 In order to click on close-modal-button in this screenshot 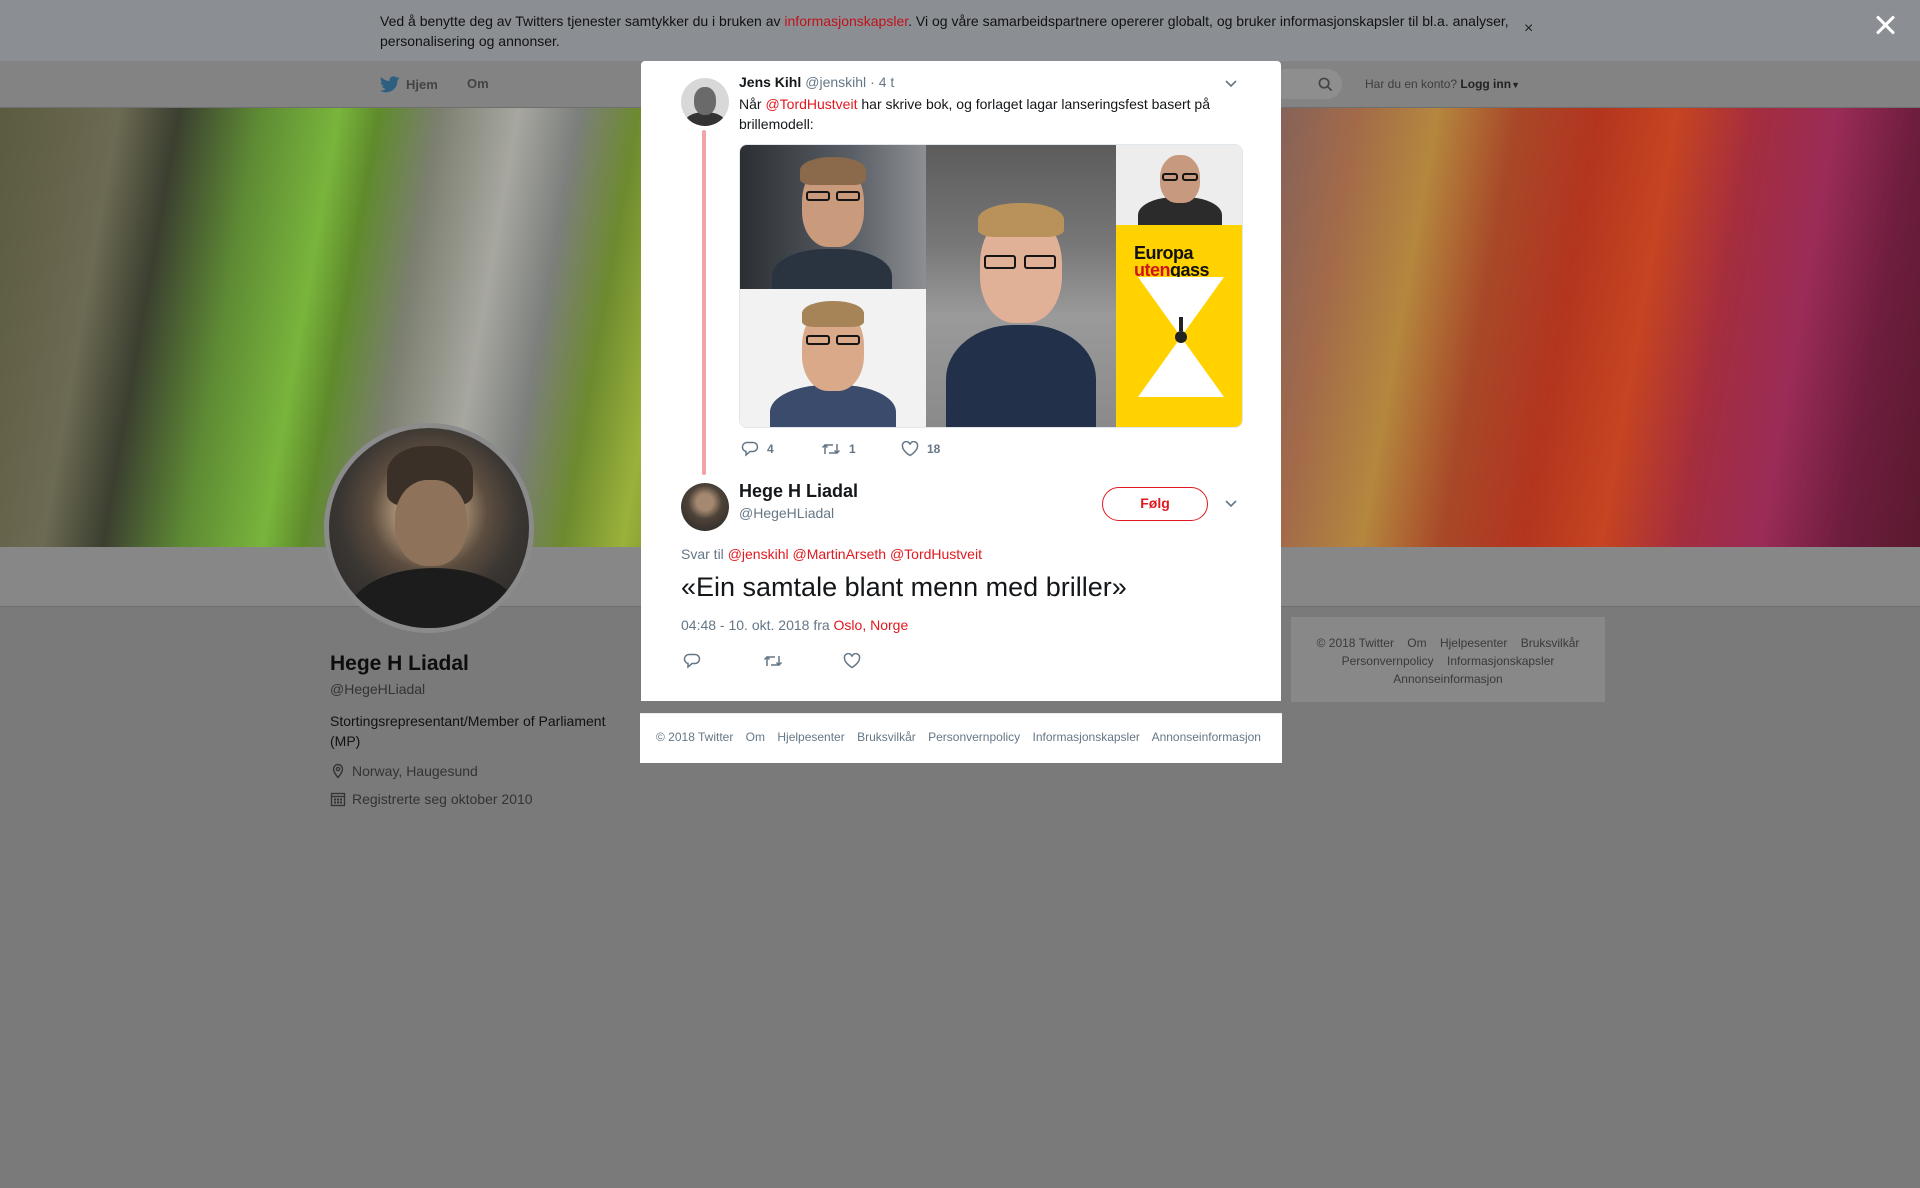, I will do `click(1886, 26)`.